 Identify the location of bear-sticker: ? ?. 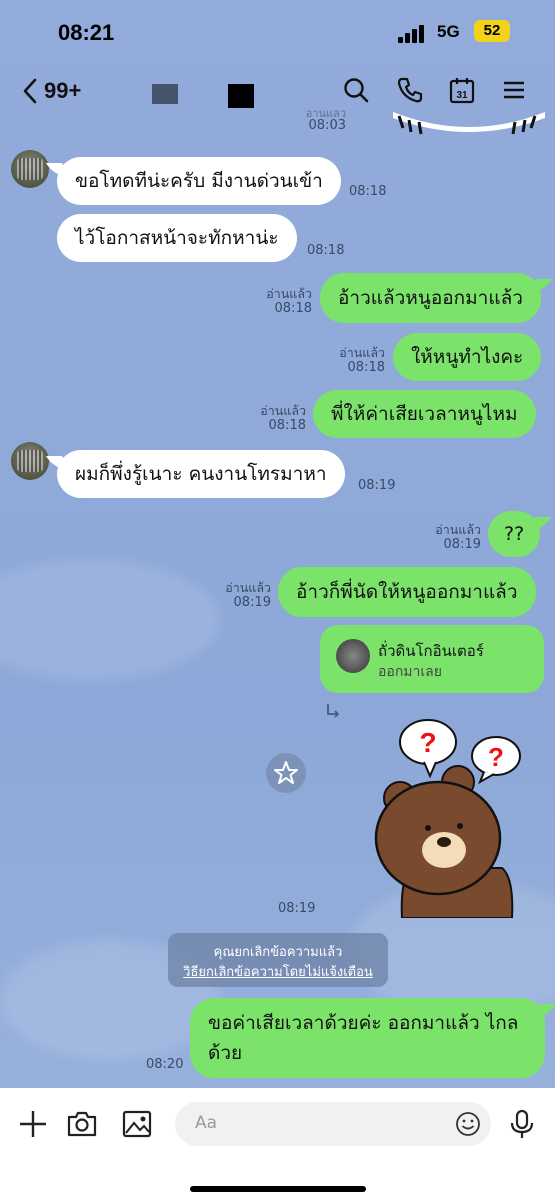
(462, 818).